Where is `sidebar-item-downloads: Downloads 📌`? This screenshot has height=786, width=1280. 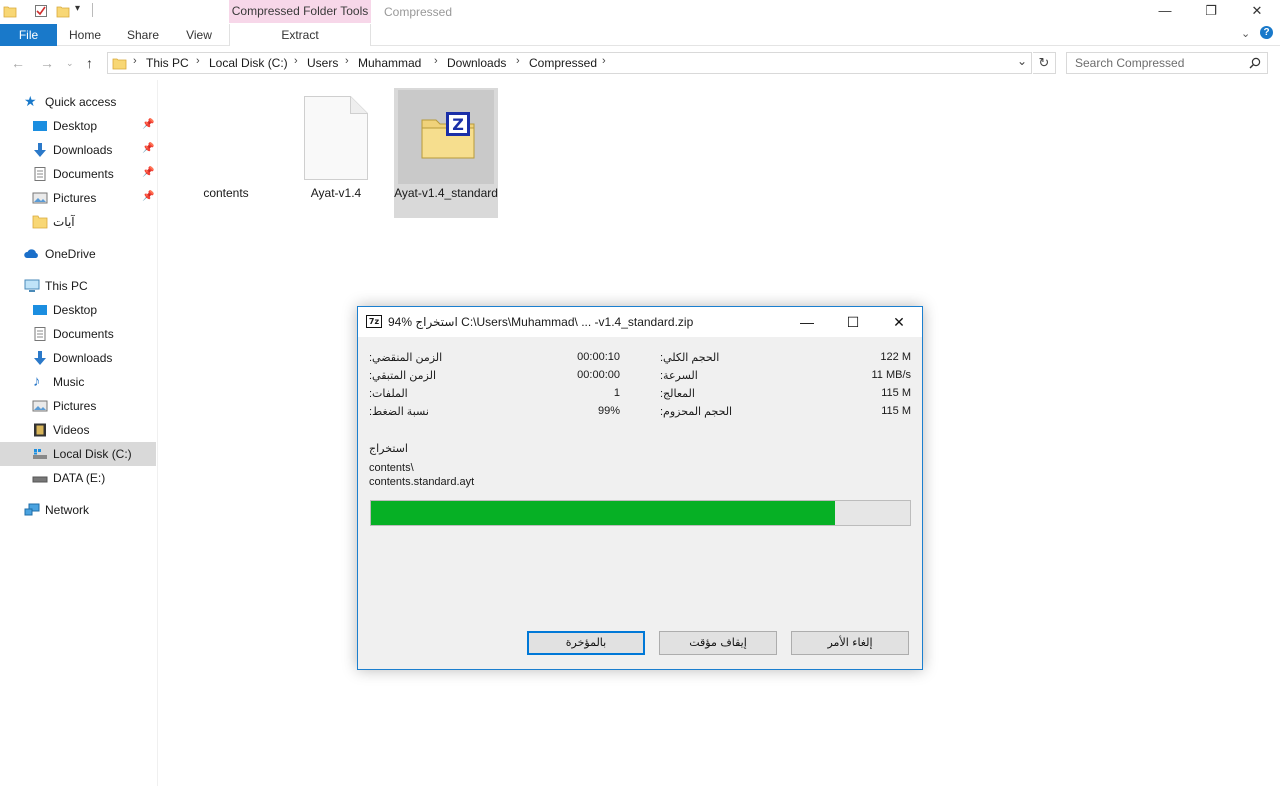 sidebar-item-downloads: Downloads 📌 is located at coordinates (78, 150).